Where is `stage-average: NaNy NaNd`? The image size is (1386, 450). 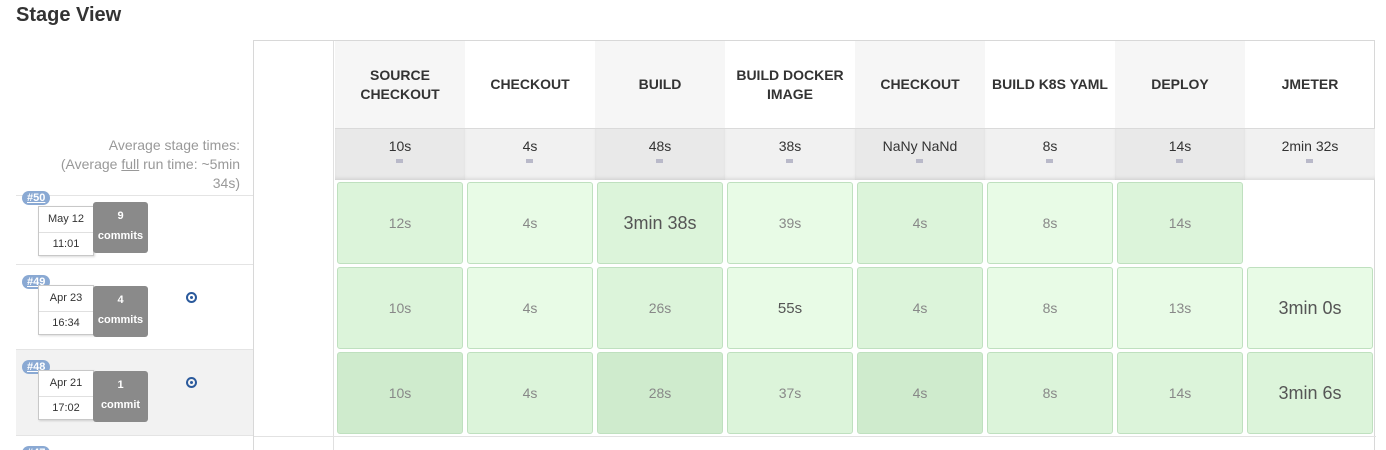 stage-average: NaNy NaNd is located at coordinates (920, 154).